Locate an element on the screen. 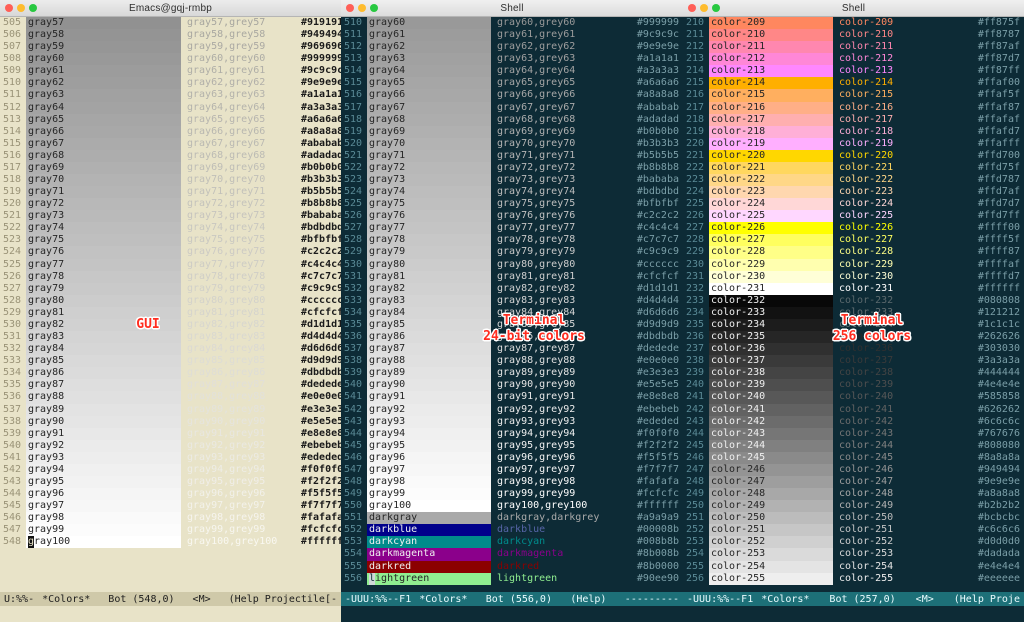  color-swatch: gray79 is located at coordinates (429, 252).